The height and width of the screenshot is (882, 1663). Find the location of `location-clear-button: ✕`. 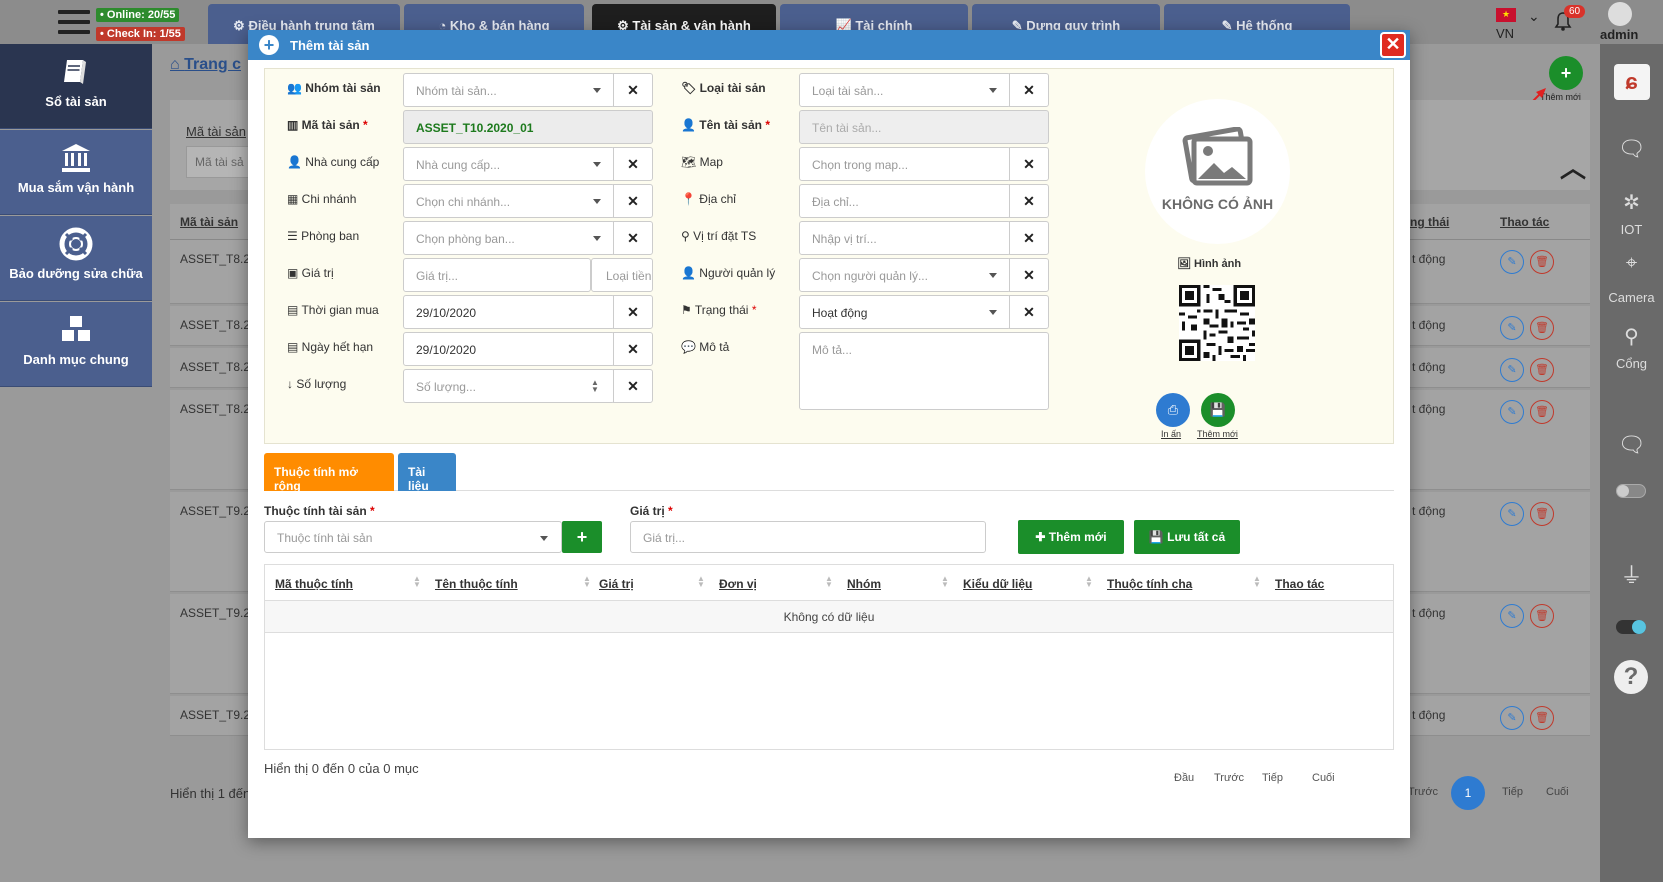

location-clear-button: ✕ is located at coordinates (1029, 238).